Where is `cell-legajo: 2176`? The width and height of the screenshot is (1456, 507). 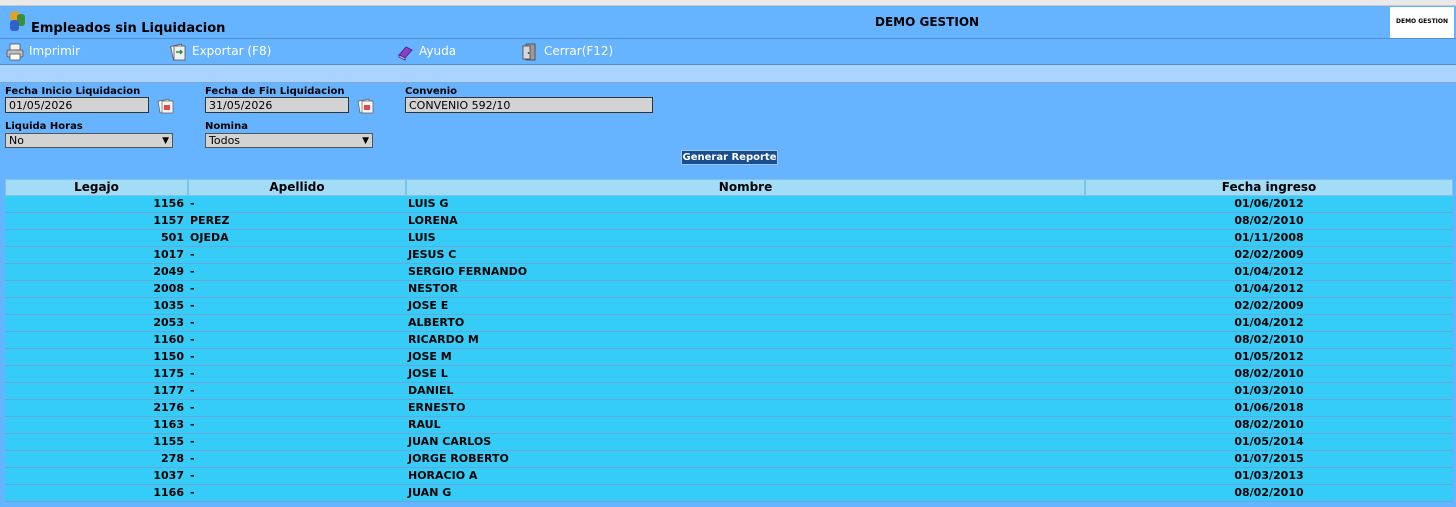 cell-legajo: 2176 is located at coordinates (168, 407).